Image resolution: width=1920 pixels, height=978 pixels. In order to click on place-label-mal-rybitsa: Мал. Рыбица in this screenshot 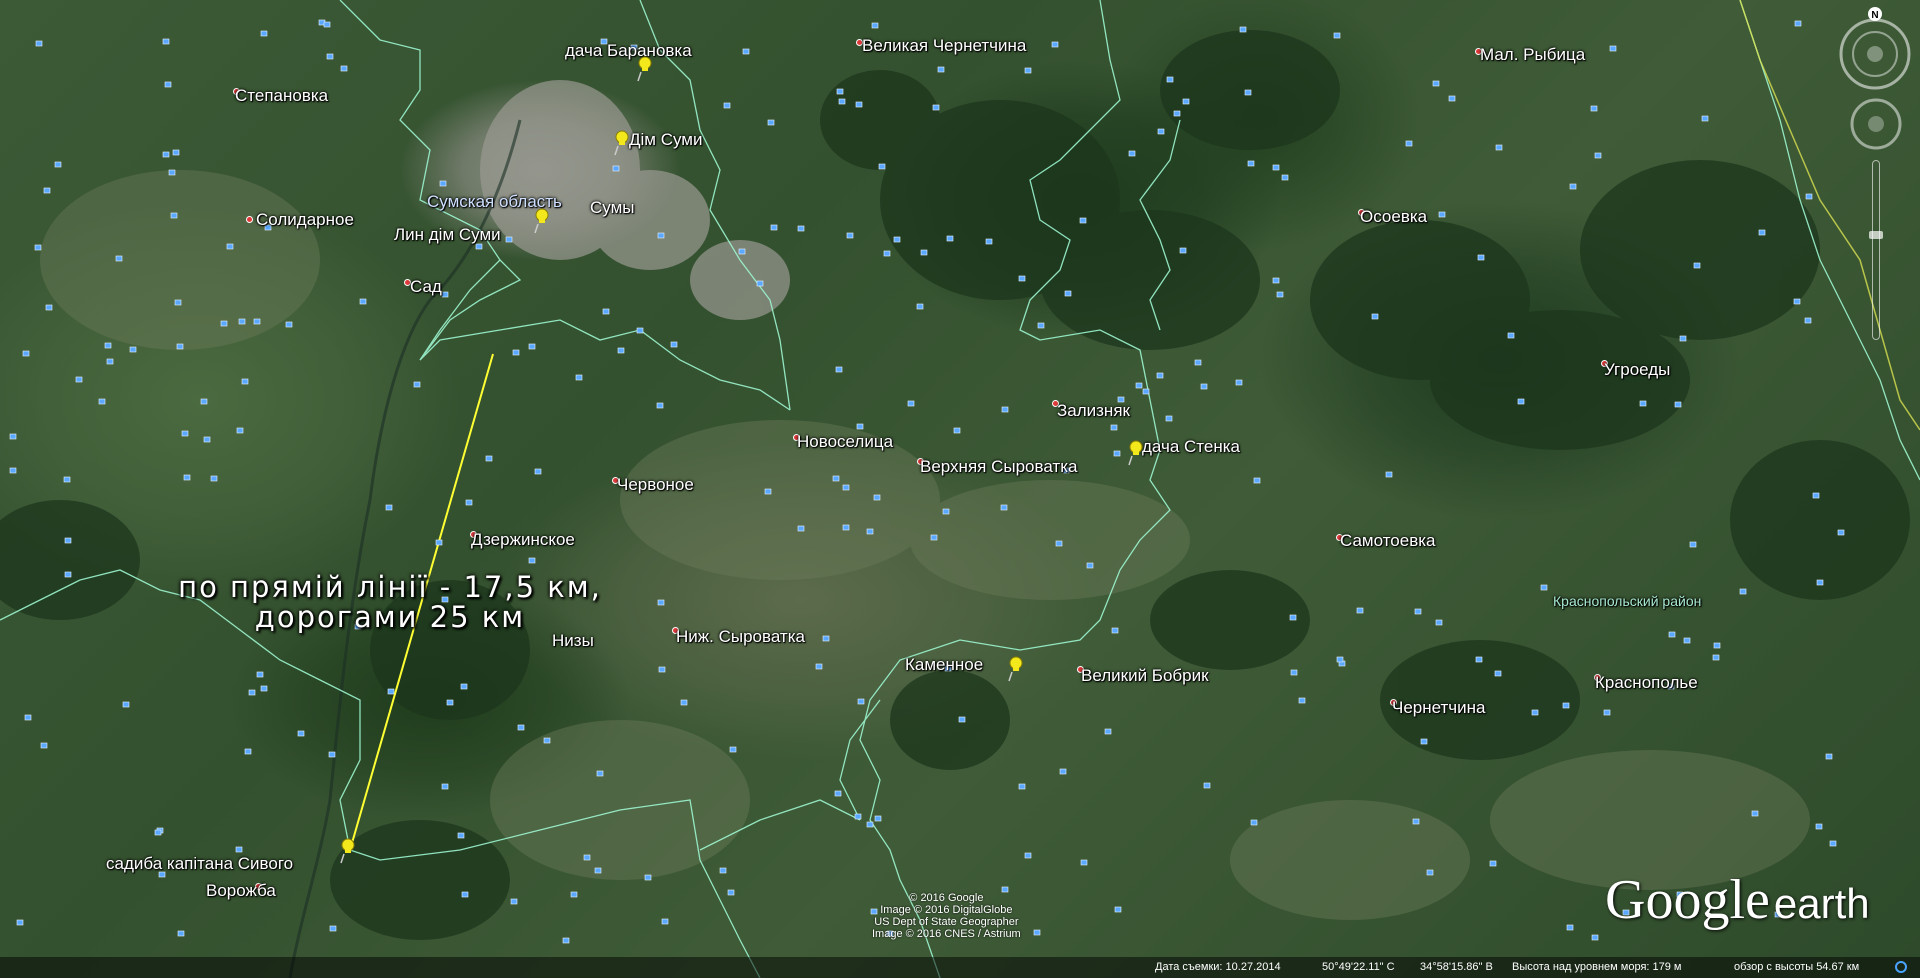, I will do `click(1532, 54)`.